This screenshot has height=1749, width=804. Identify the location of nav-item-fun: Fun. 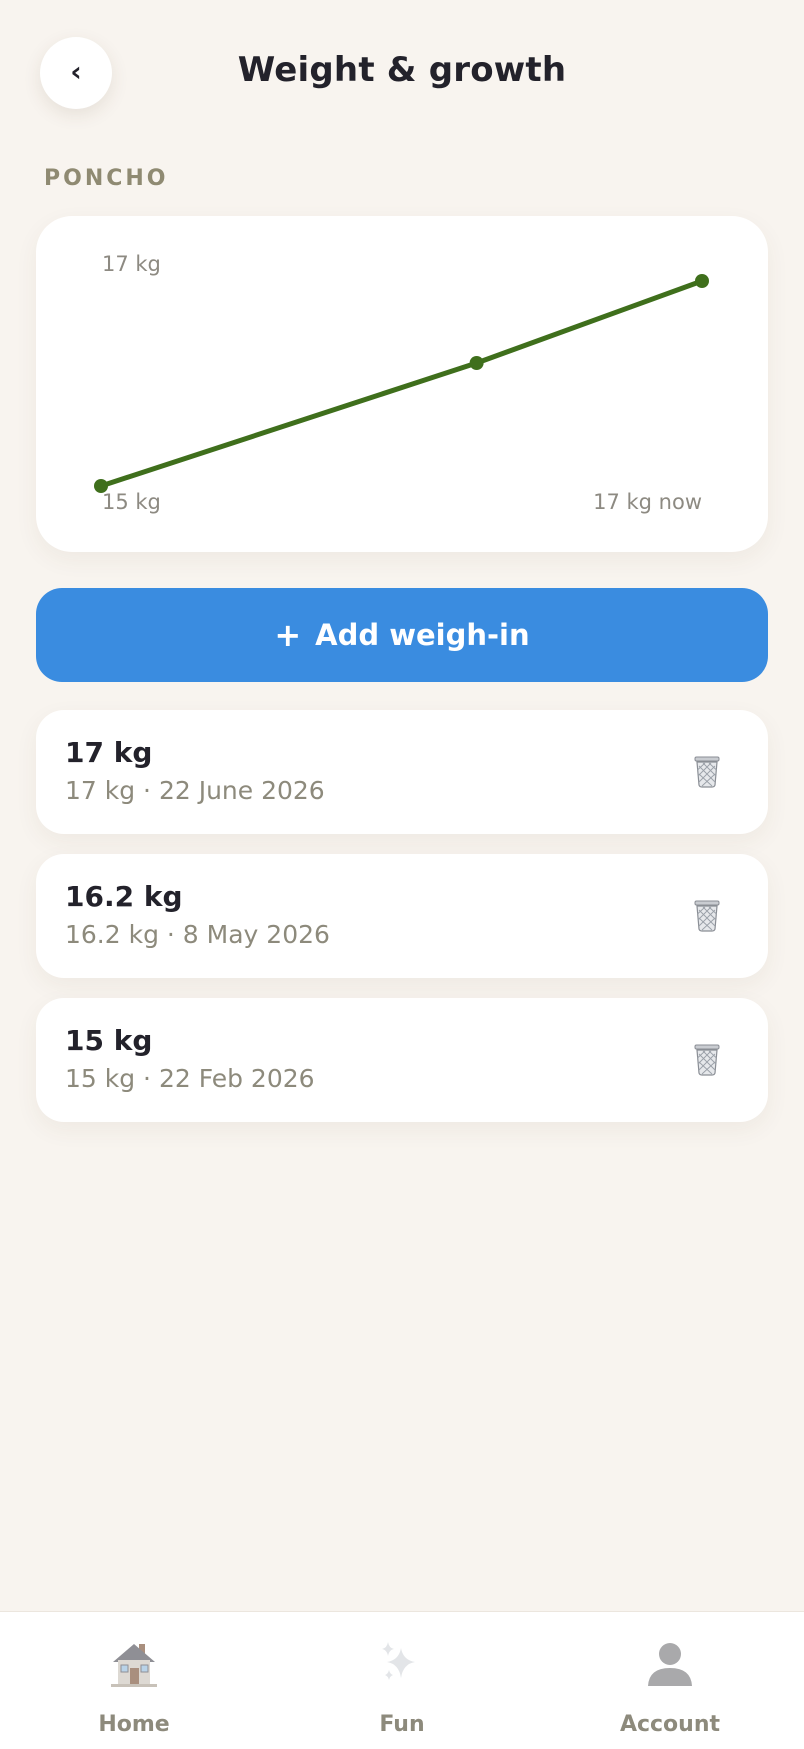
(402, 1680).